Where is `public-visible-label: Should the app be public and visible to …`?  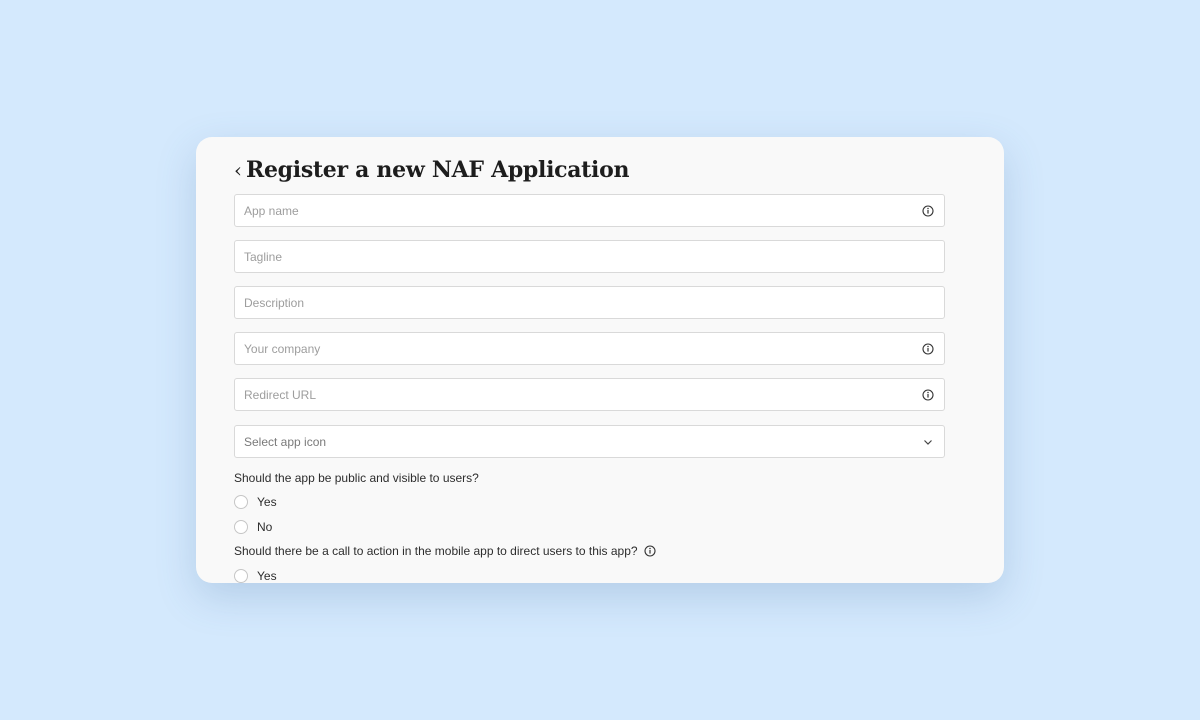 public-visible-label: Should the app be public and visible to … is located at coordinates (356, 478).